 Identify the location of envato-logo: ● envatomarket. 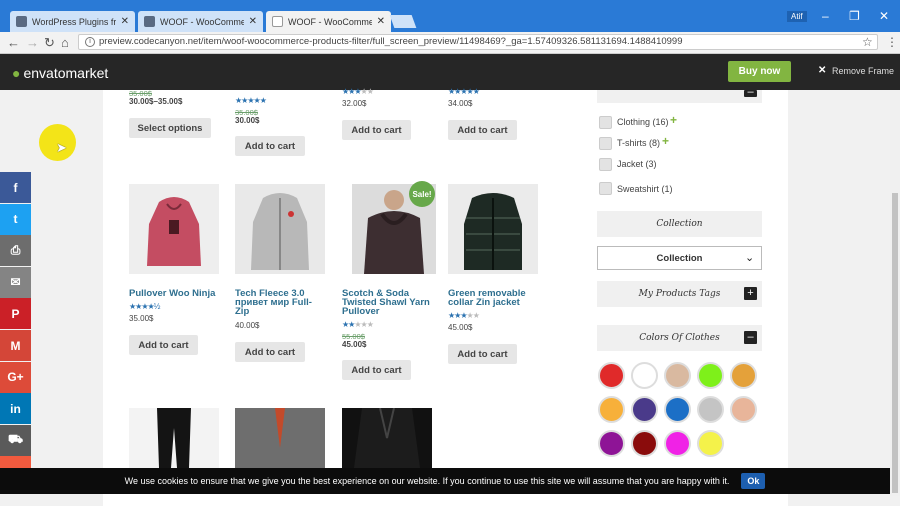
(60, 73).